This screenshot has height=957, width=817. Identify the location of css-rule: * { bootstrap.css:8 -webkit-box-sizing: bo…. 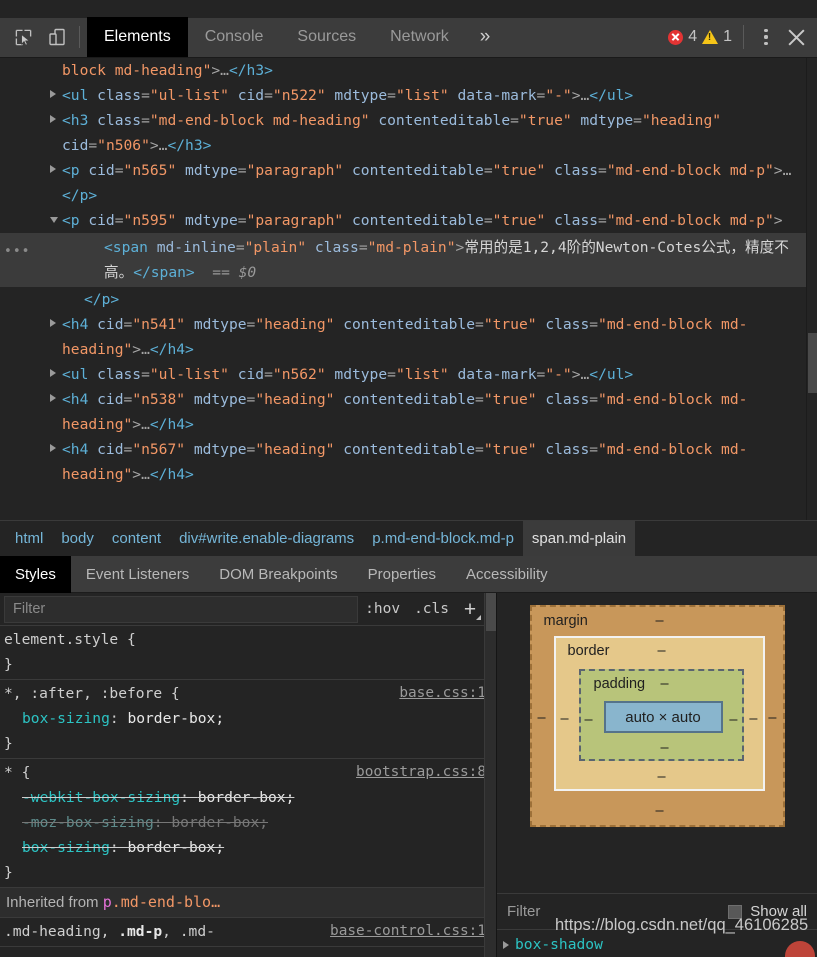
(248, 823).